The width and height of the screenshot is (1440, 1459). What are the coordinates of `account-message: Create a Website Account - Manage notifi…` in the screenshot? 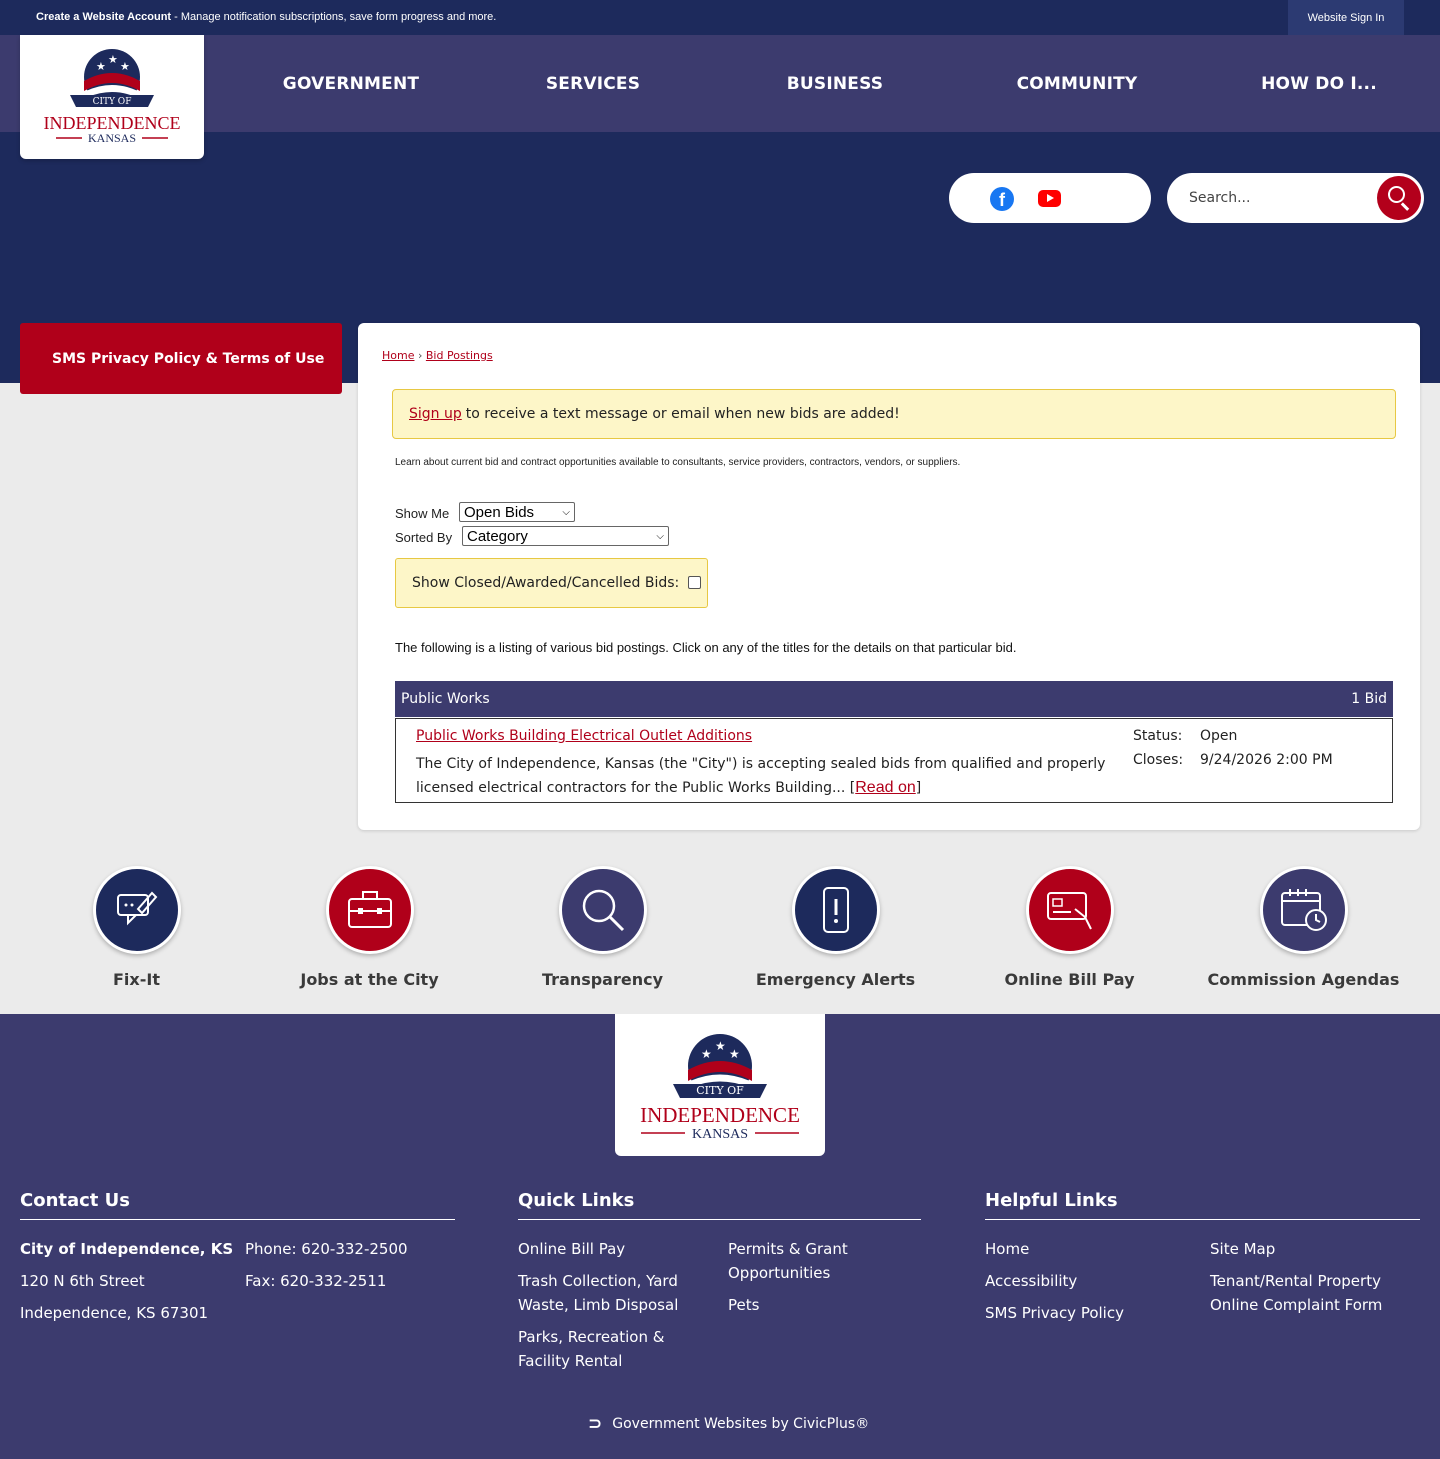 It's located at (266, 17).